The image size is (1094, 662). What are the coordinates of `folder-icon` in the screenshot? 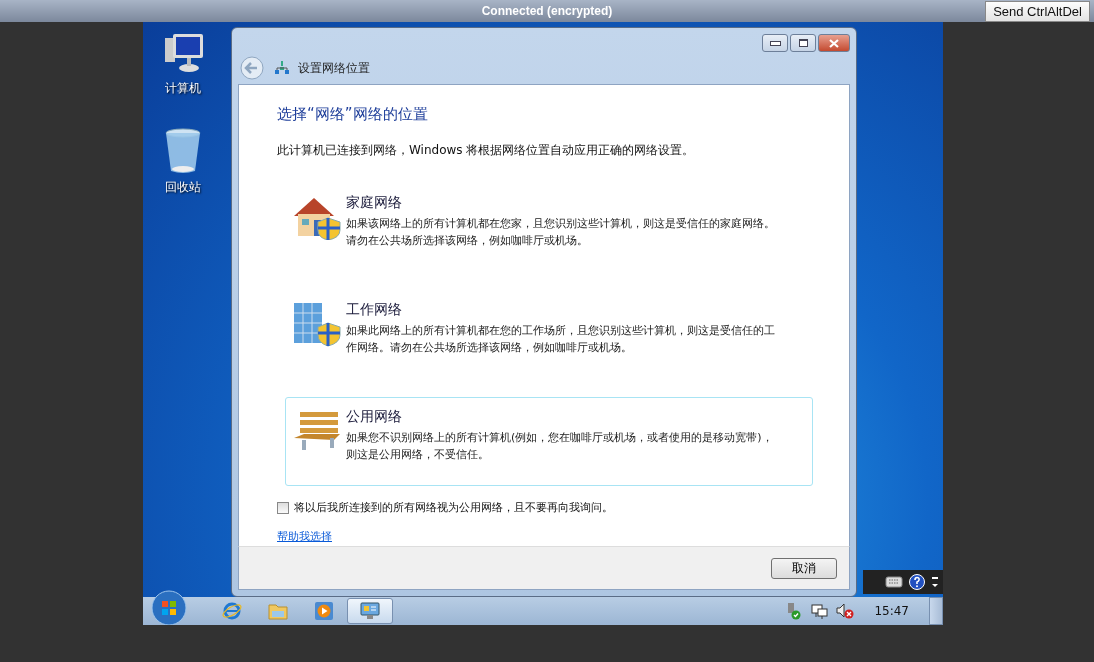 It's located at (278, 611).